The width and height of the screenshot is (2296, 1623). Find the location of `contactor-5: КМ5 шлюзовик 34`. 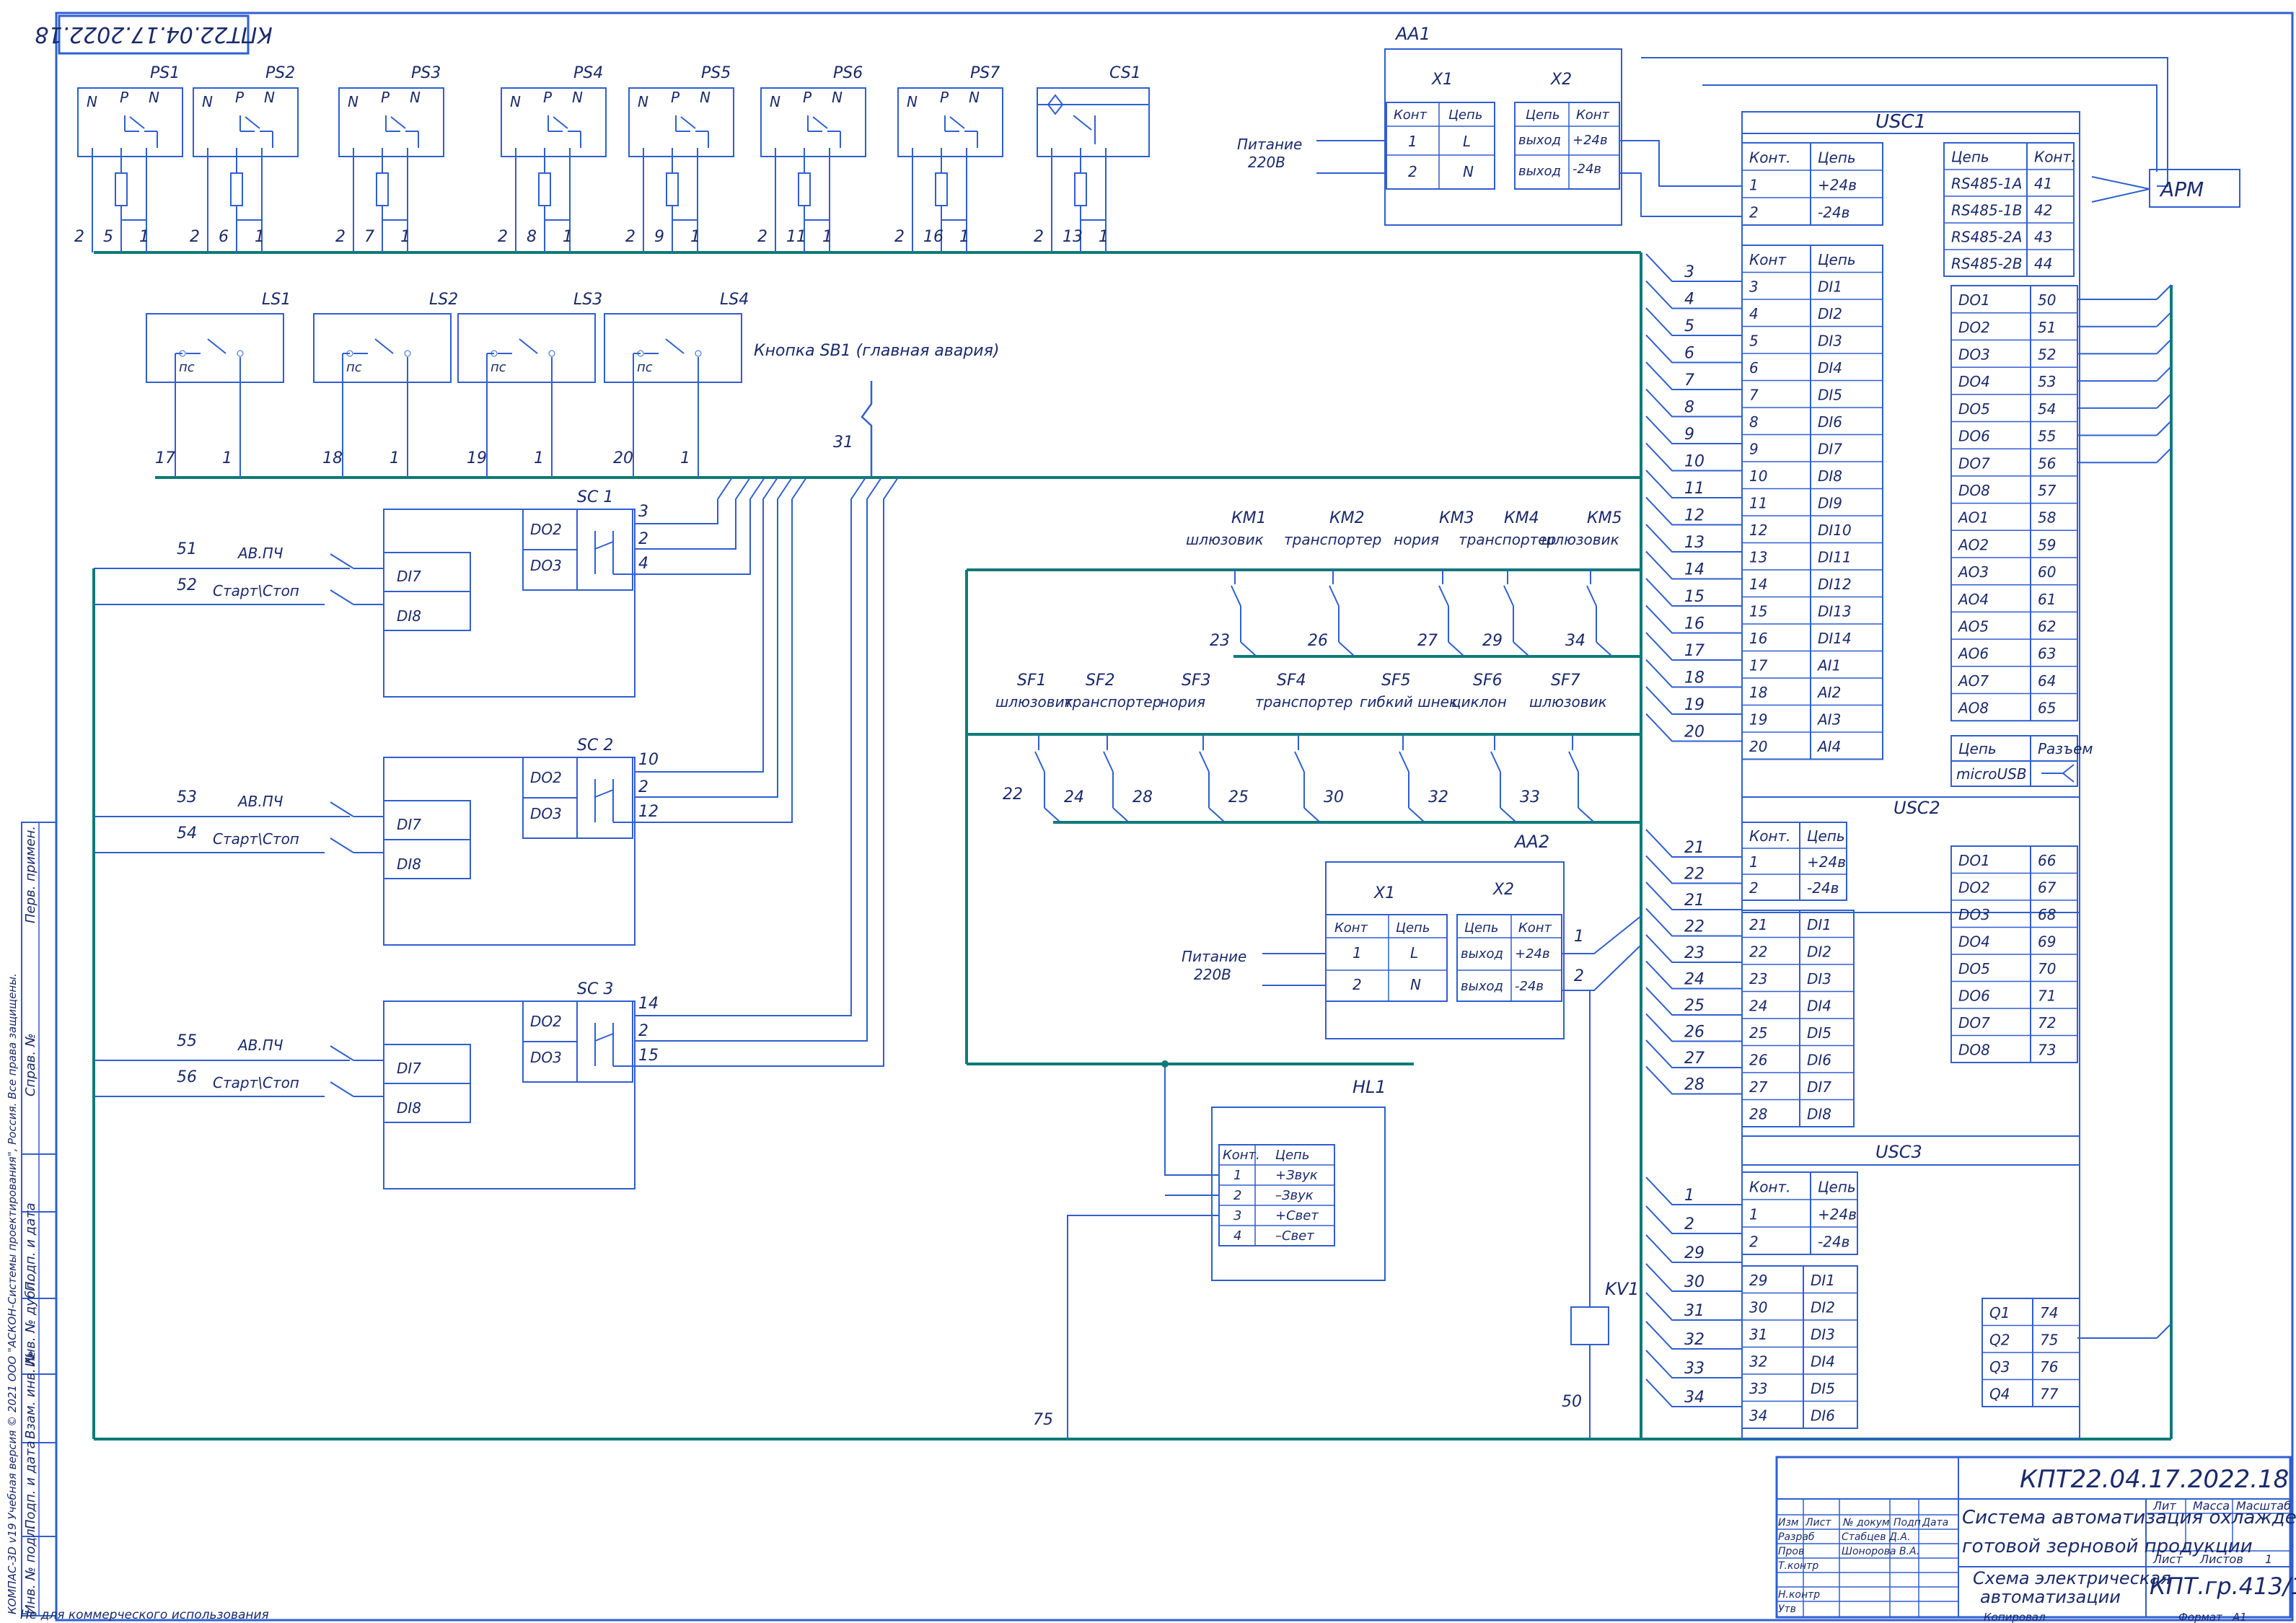

contactor-5: КМ5 шлюзовик 34 is located at coordinates (1582, 583).